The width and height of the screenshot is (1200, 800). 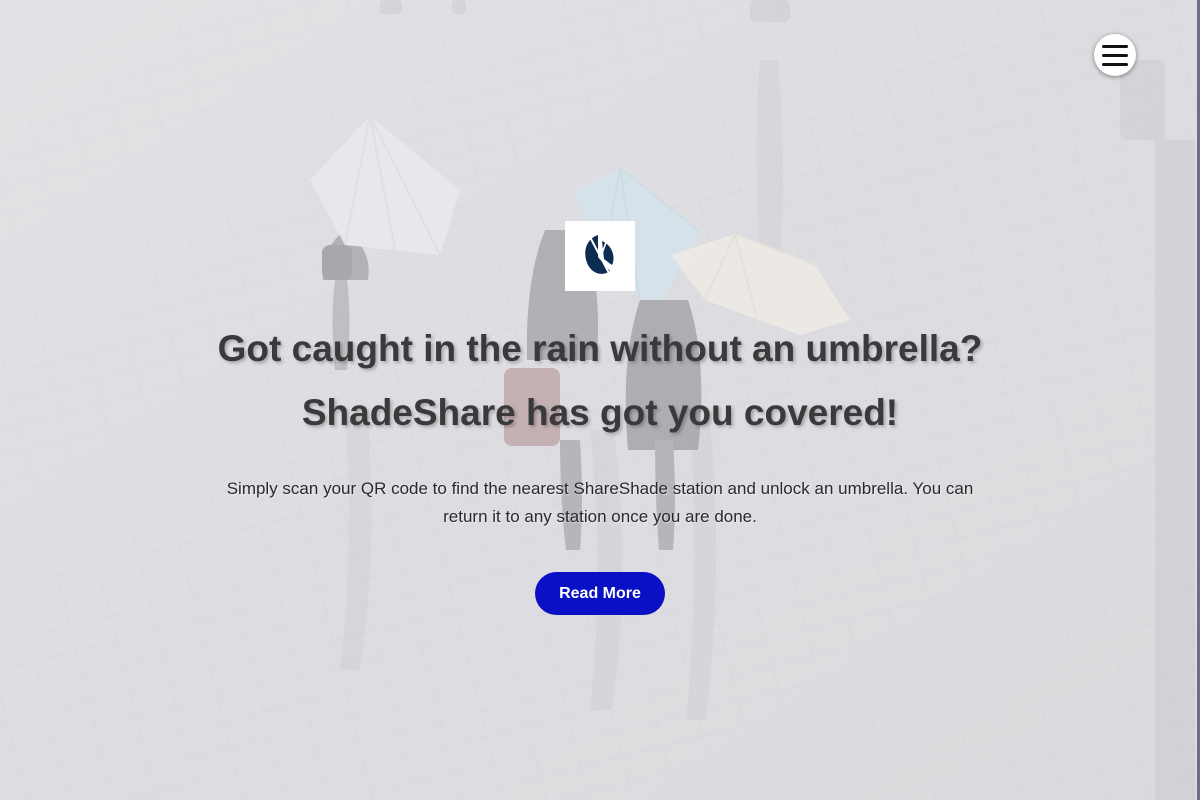 I want to click on read-more-button: Read More, so click(x=600, y=593).